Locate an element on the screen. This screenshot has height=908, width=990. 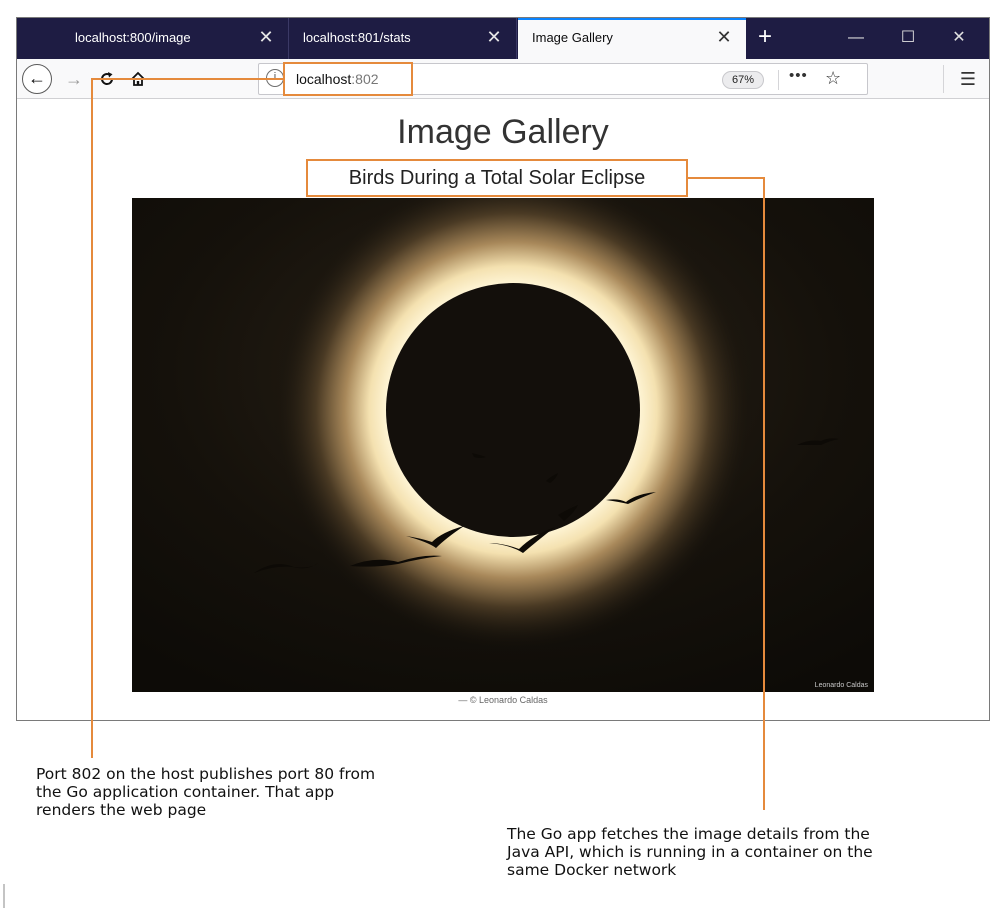
nav-bar: ← → i localhost:802 67% ••• ☆ ☰ is located at coordinates (503, 79).